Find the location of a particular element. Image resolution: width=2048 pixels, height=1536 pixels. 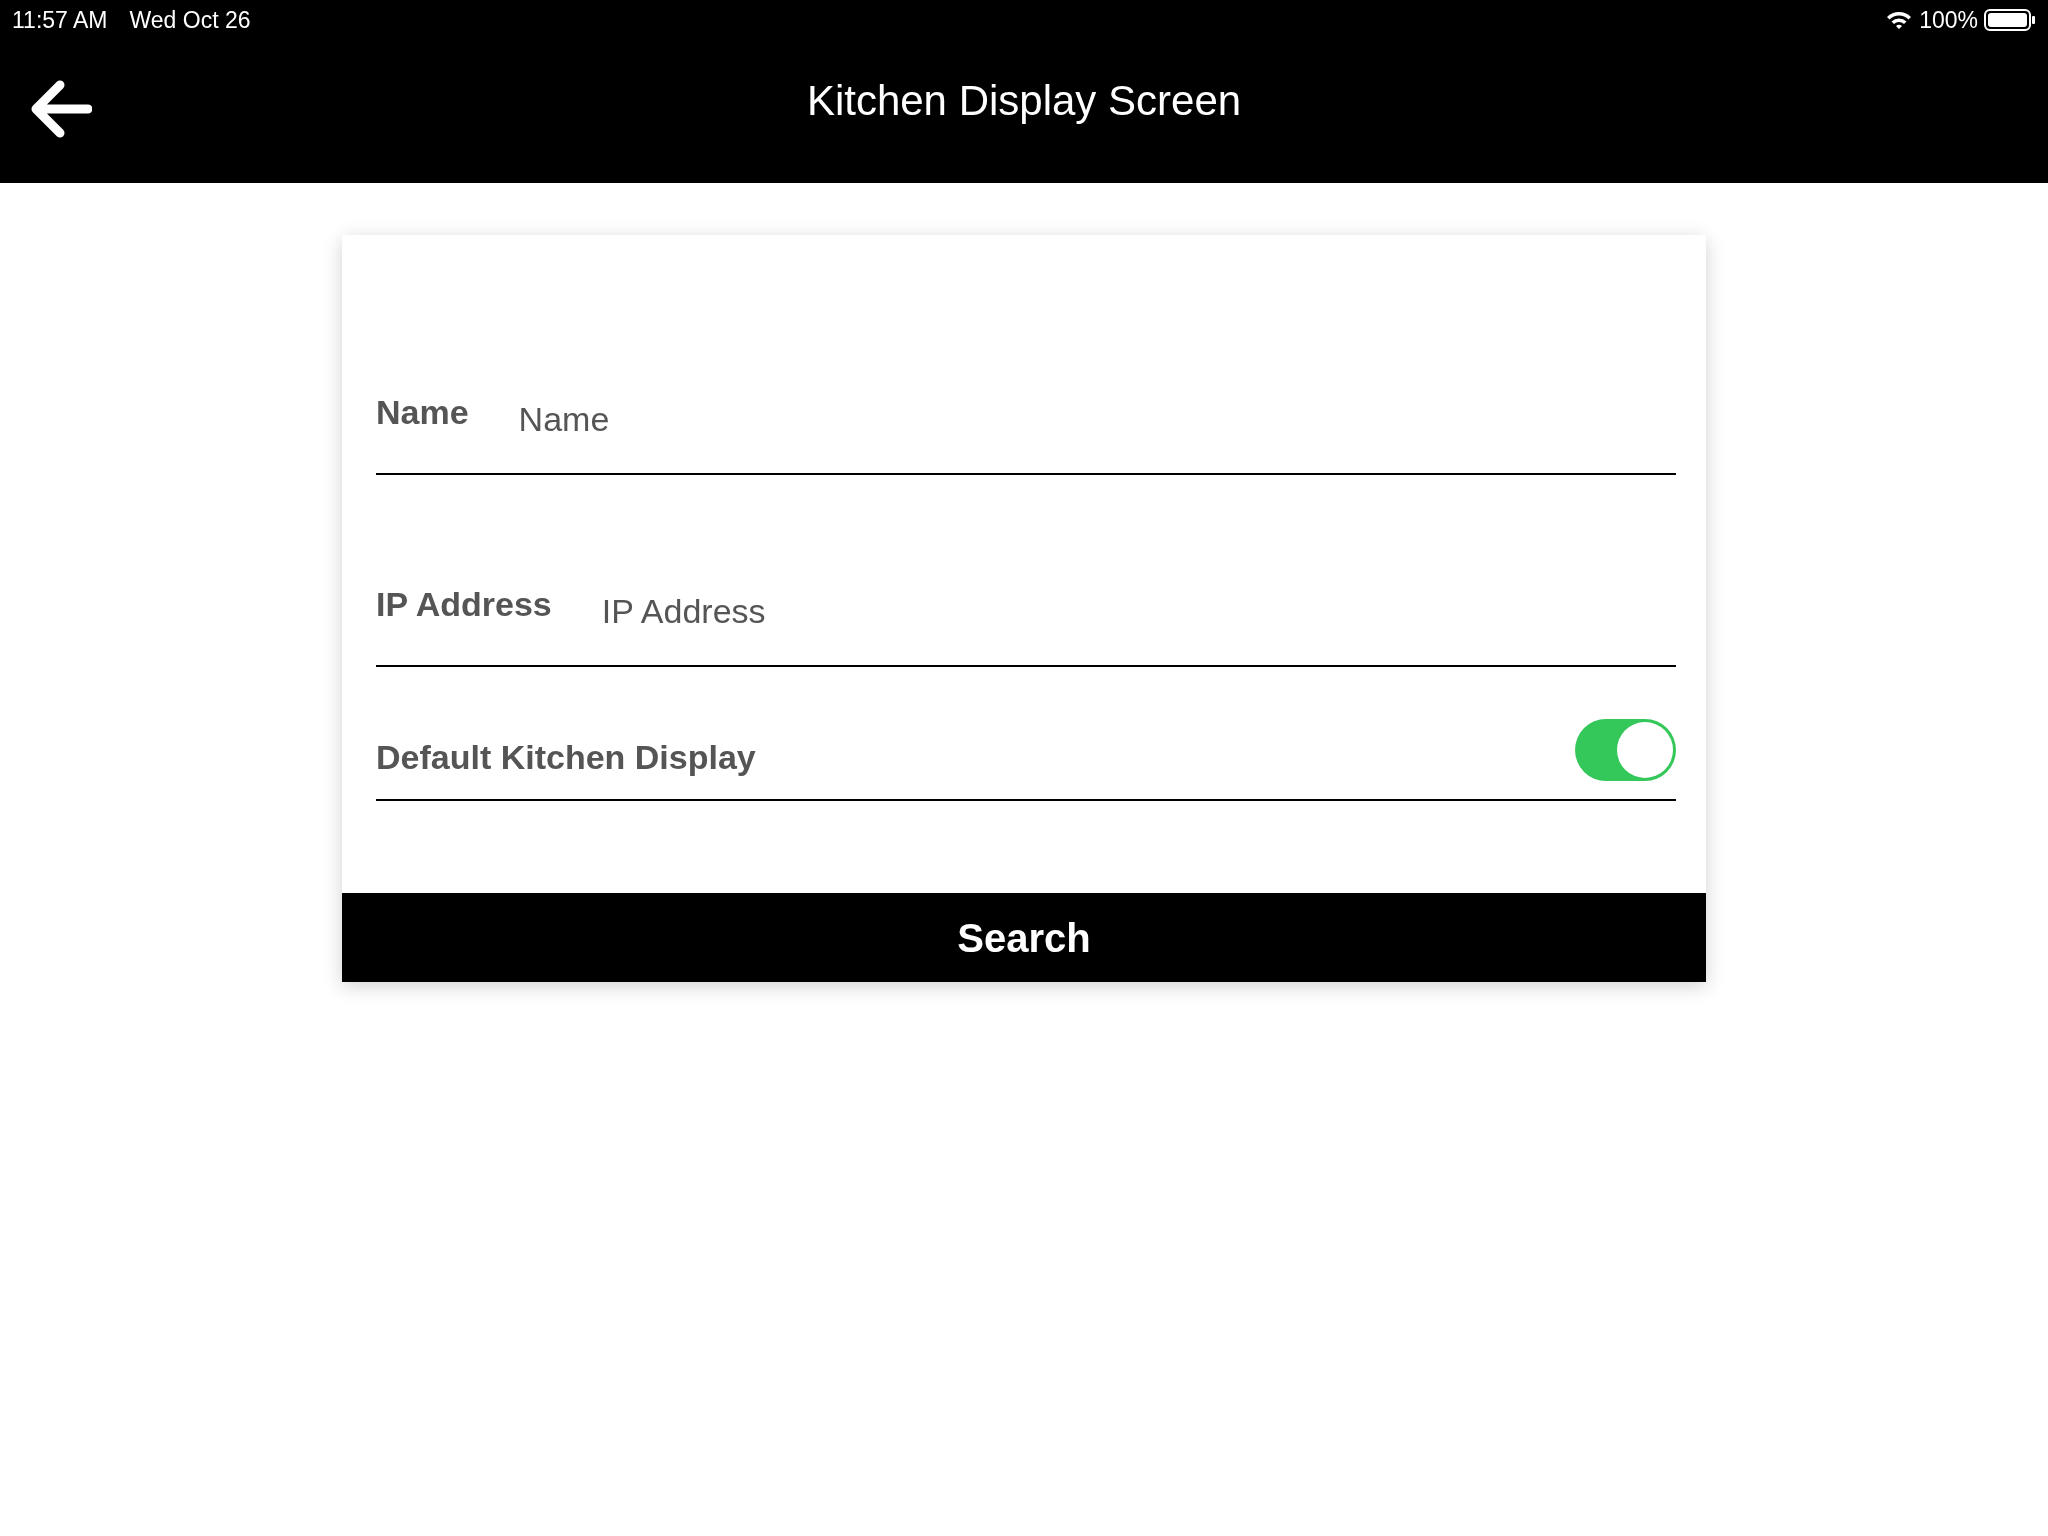

search-button: Search is located at coordinates (1024, 937).